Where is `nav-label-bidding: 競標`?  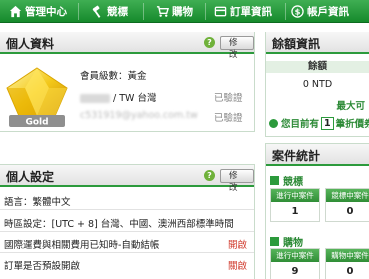 nav-label-bidding: 競標 is located at coordinates (117, 12).